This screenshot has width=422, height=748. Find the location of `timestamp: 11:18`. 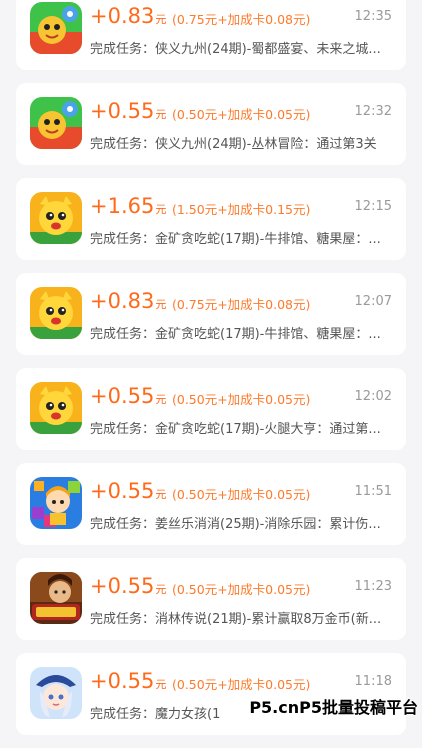

timestamp: 11:18 is located at coordinates (373, 681).